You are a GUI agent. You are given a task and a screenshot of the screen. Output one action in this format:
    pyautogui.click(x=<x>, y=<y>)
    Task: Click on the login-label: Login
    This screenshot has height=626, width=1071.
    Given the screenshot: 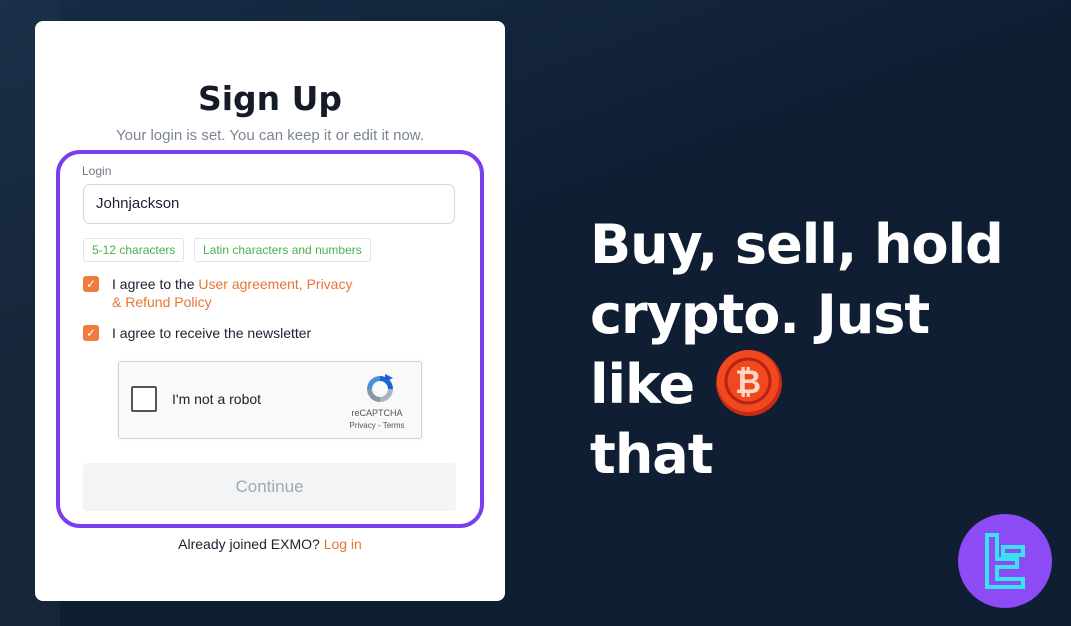 What is the action you would take?
    pyautogui.click(x=97, y=171)
    